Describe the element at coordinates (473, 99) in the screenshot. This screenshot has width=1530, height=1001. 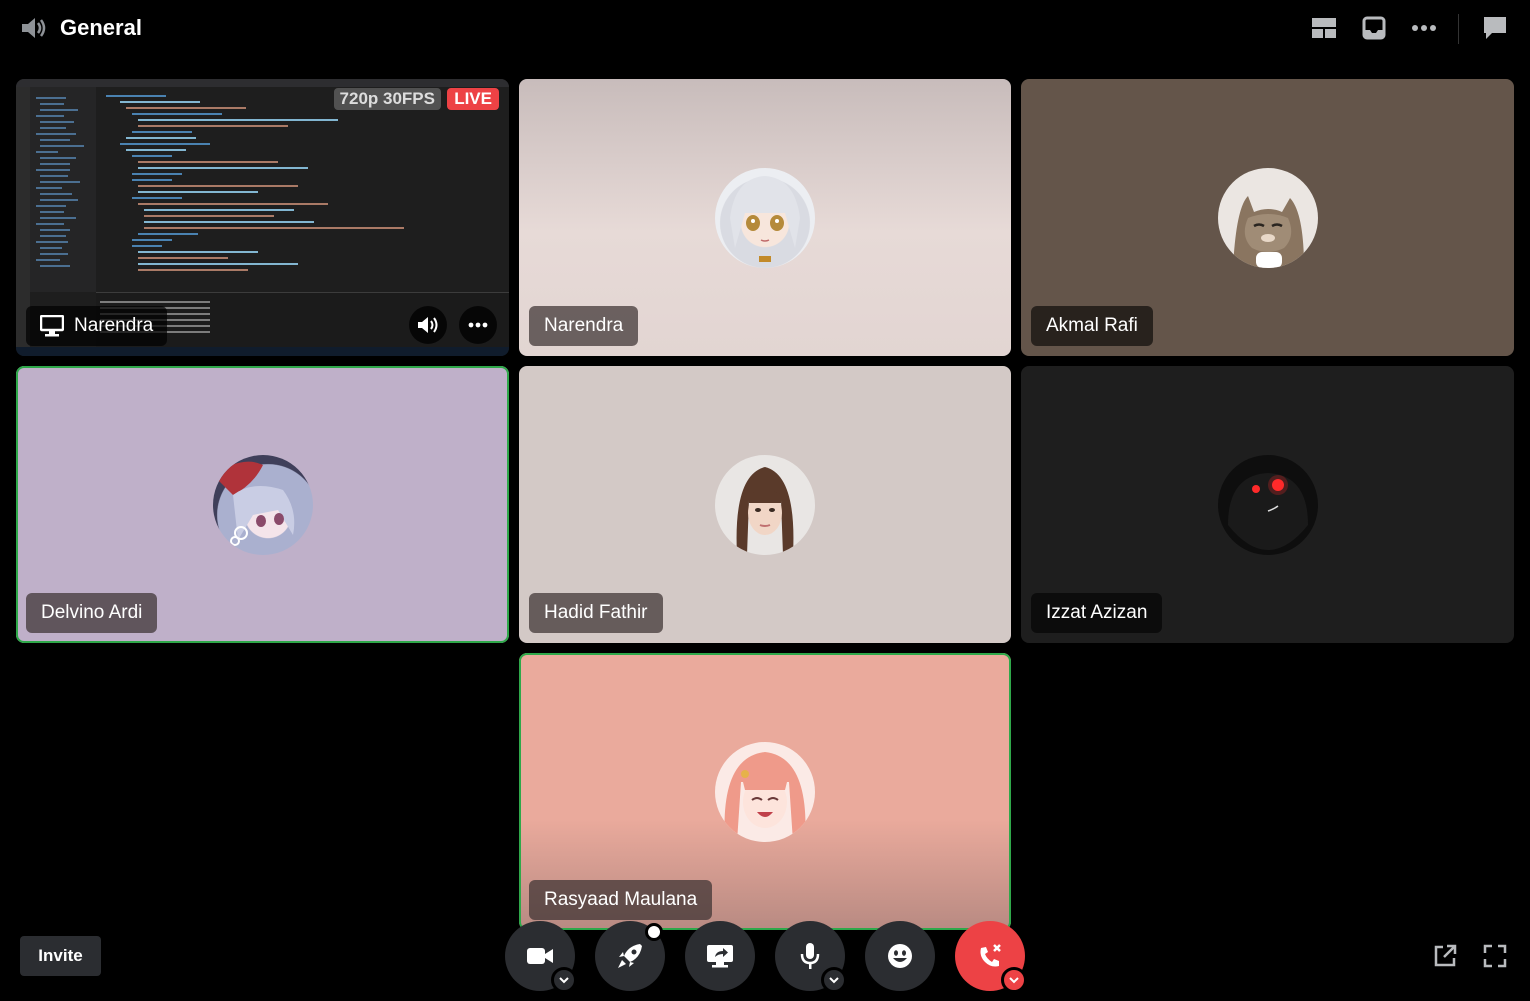
I see `live-badge: LIVE` at that location.